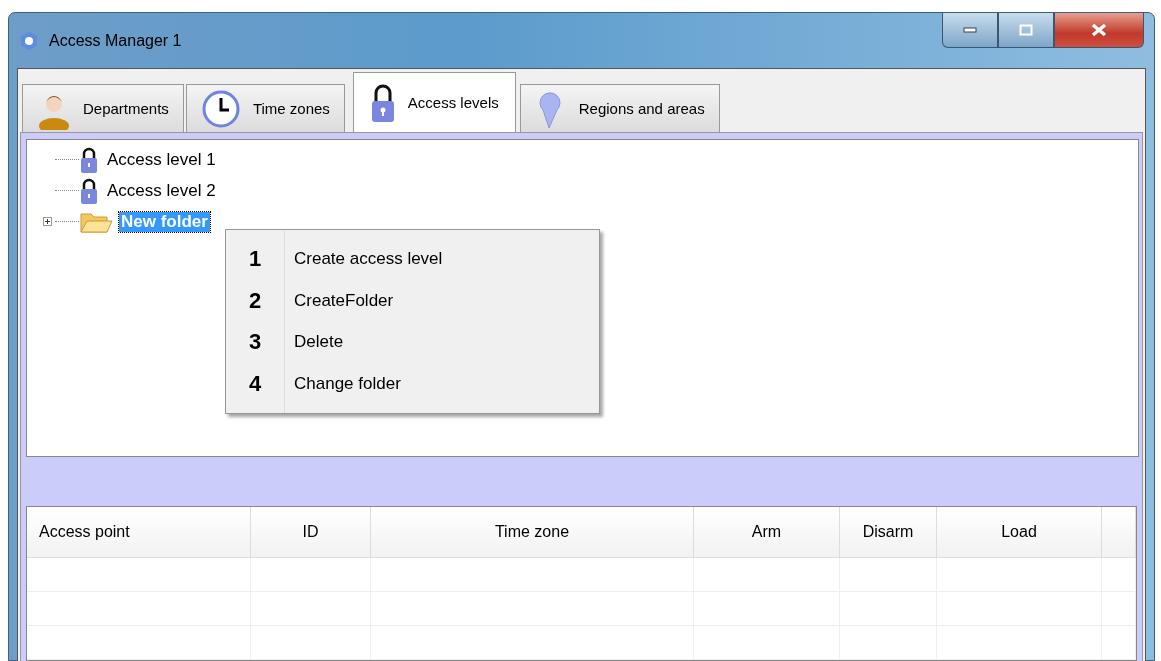  Describe the element at coordinates (1019, 532) in the screenshot. I see `column-header: Load` at that location.